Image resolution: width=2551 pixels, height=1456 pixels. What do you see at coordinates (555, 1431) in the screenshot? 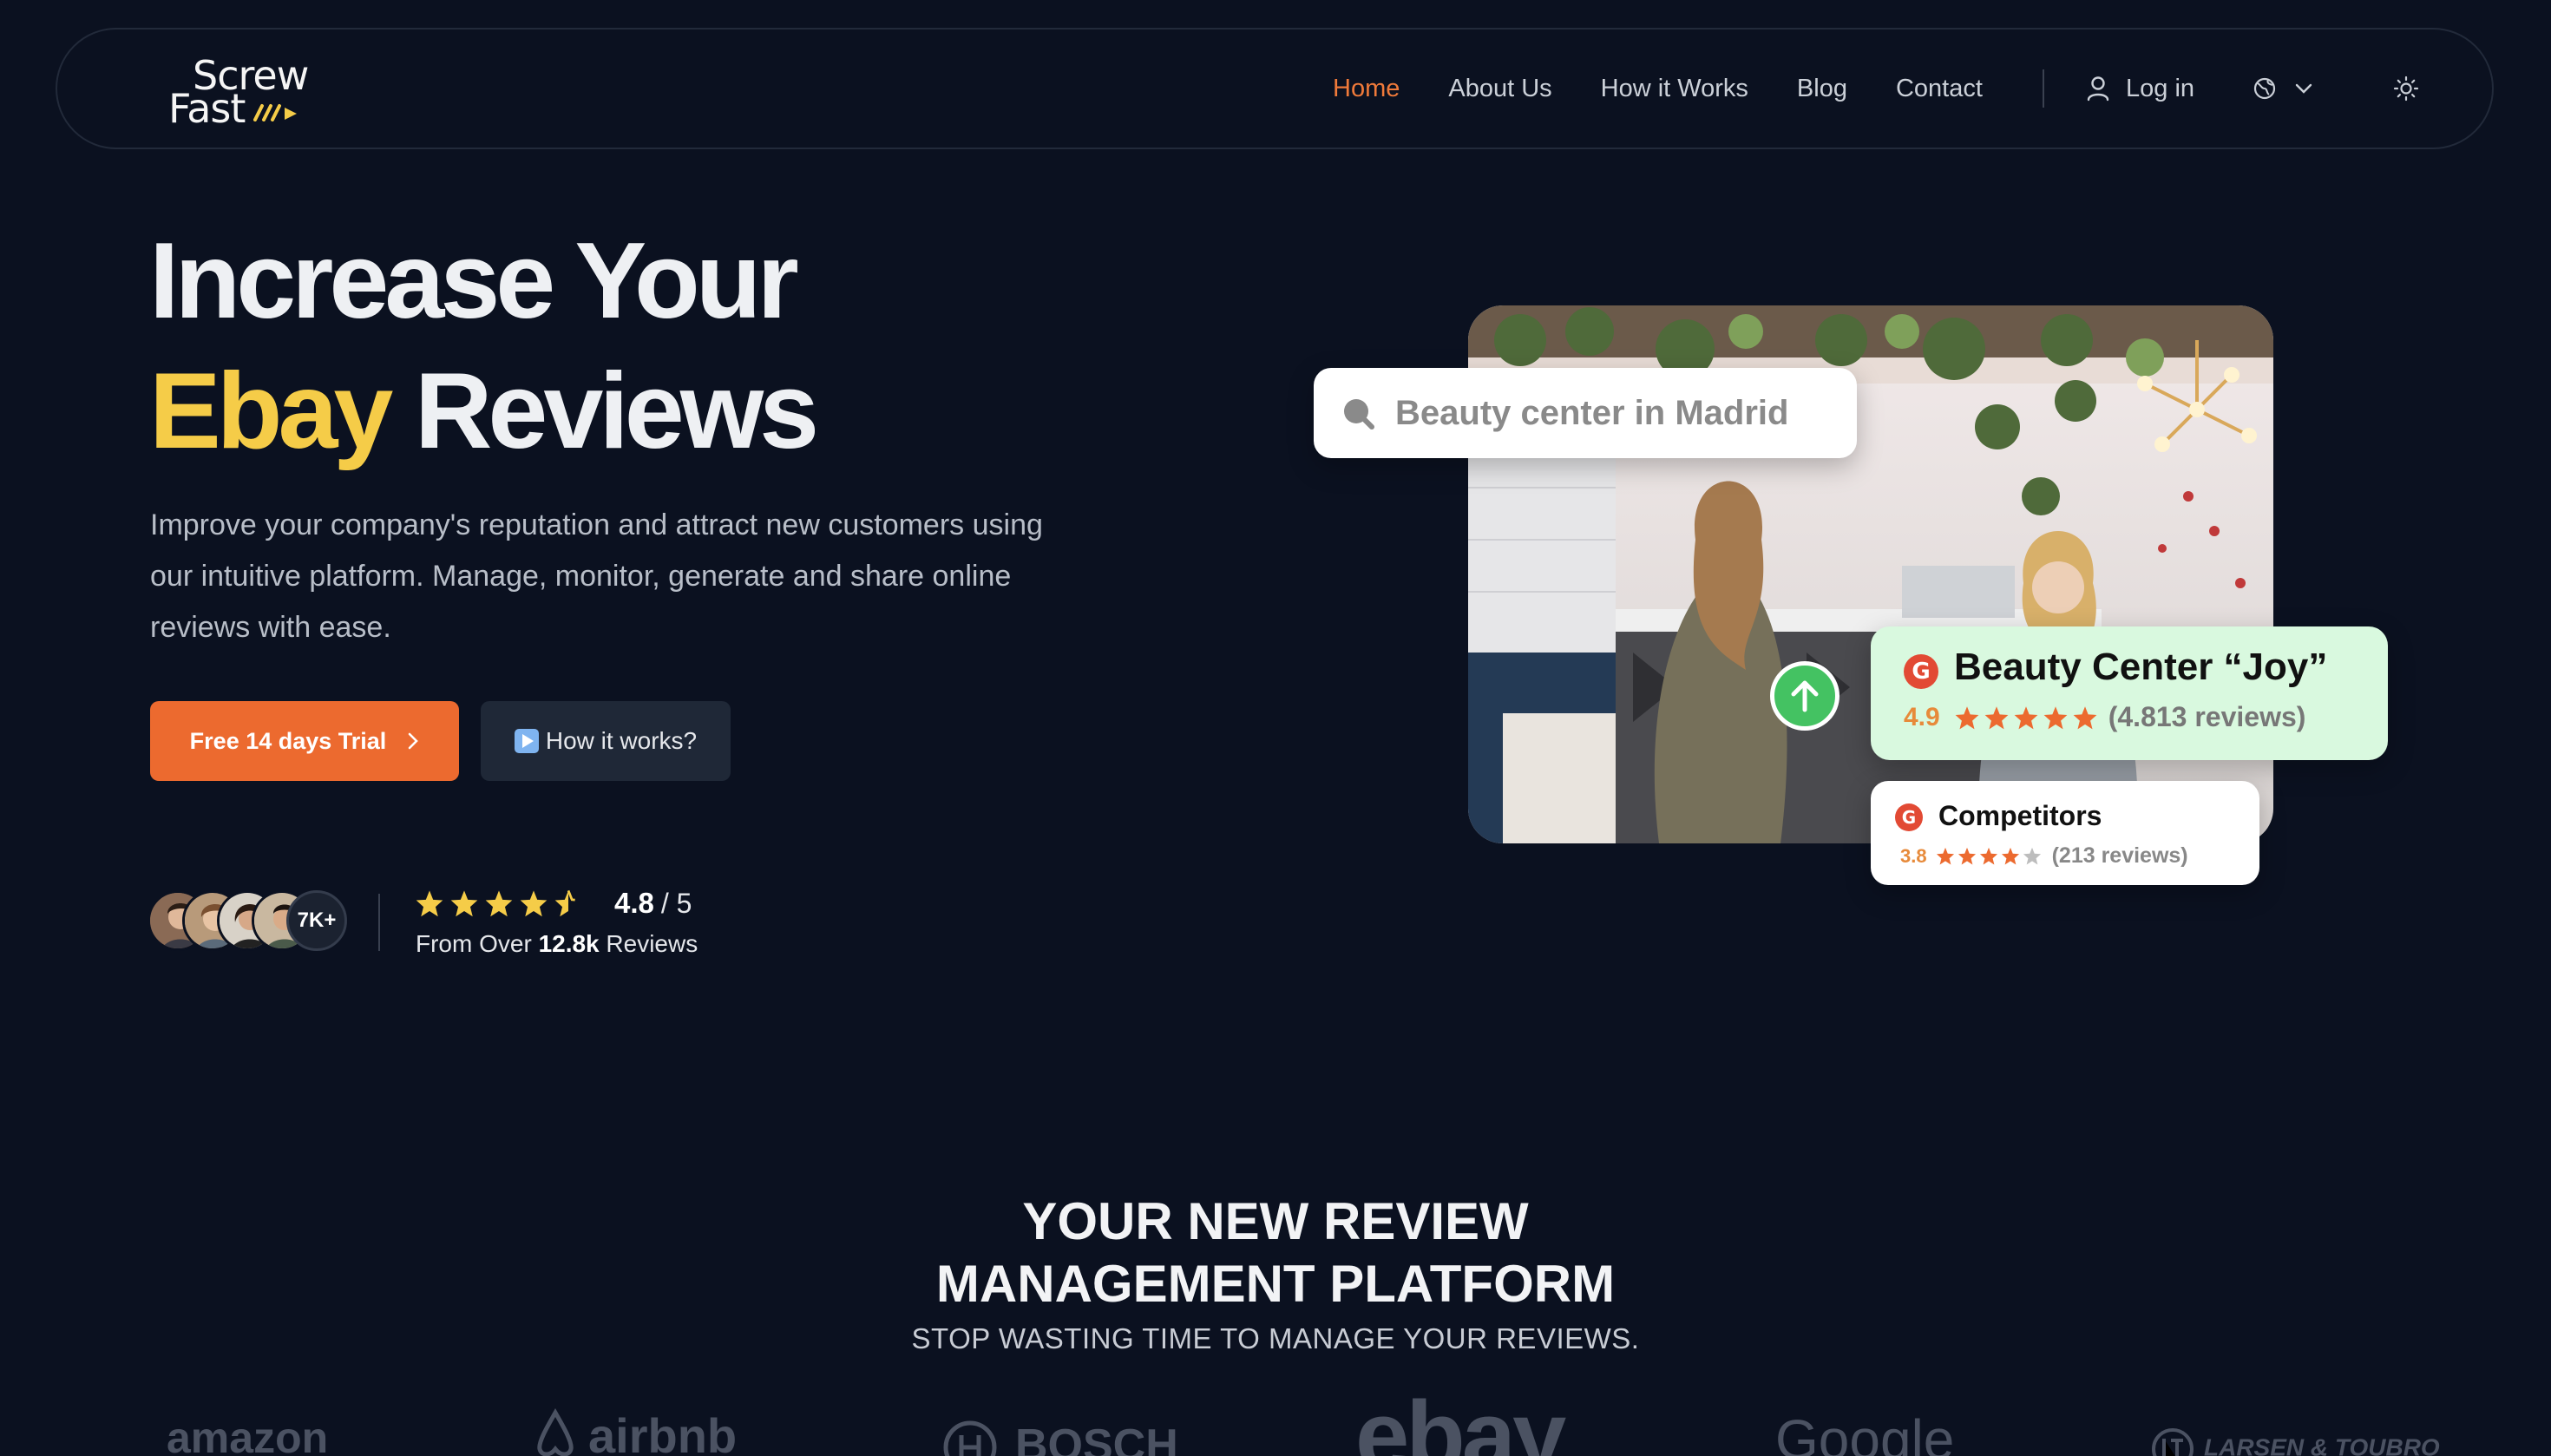
I see `airbnb-icon` at bounding box center [555, 1431].